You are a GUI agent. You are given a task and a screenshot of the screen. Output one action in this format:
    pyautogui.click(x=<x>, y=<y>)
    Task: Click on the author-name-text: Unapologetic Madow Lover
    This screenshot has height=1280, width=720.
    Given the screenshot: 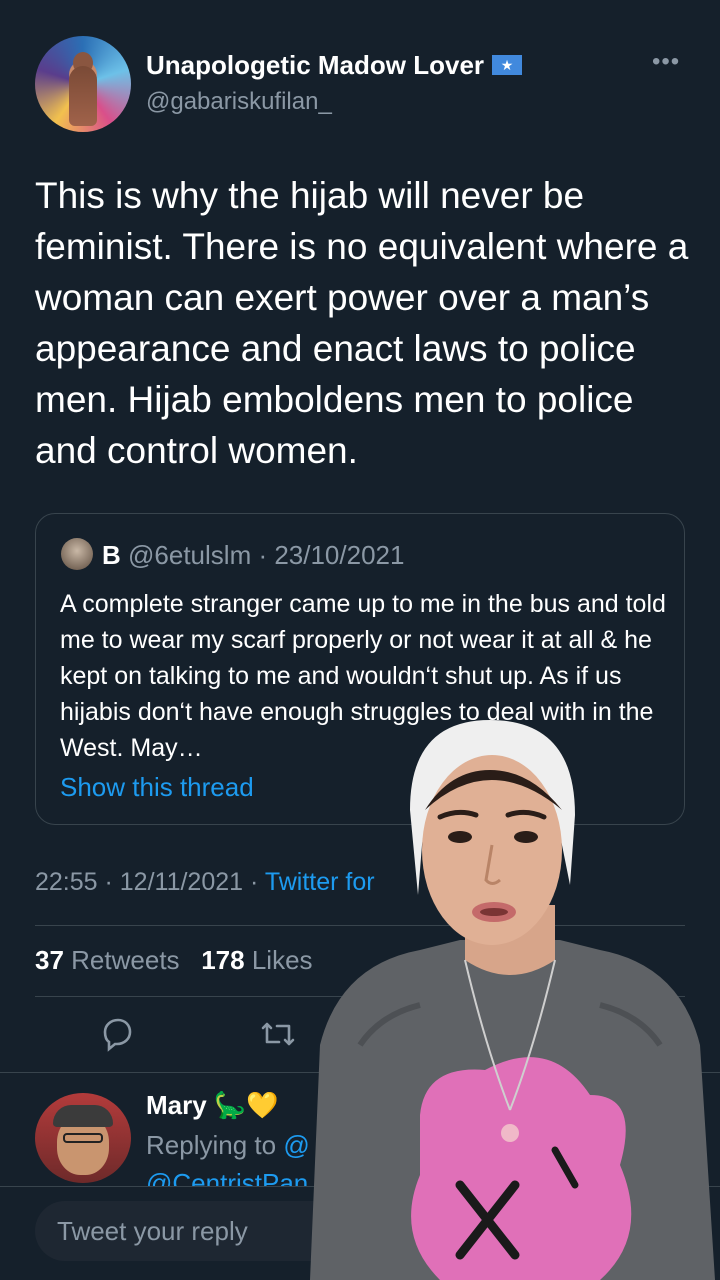 What is the action you would take?
    pyautogui.click(x=315, y=65)
    